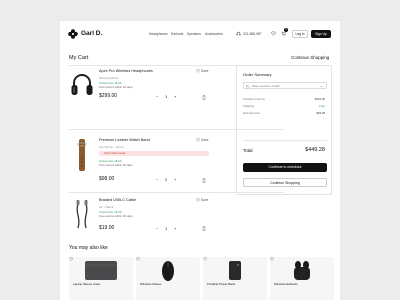 The height and width of the screenshot is (300, 400). I want to click on page-title: My Cart, so click(79, 58).